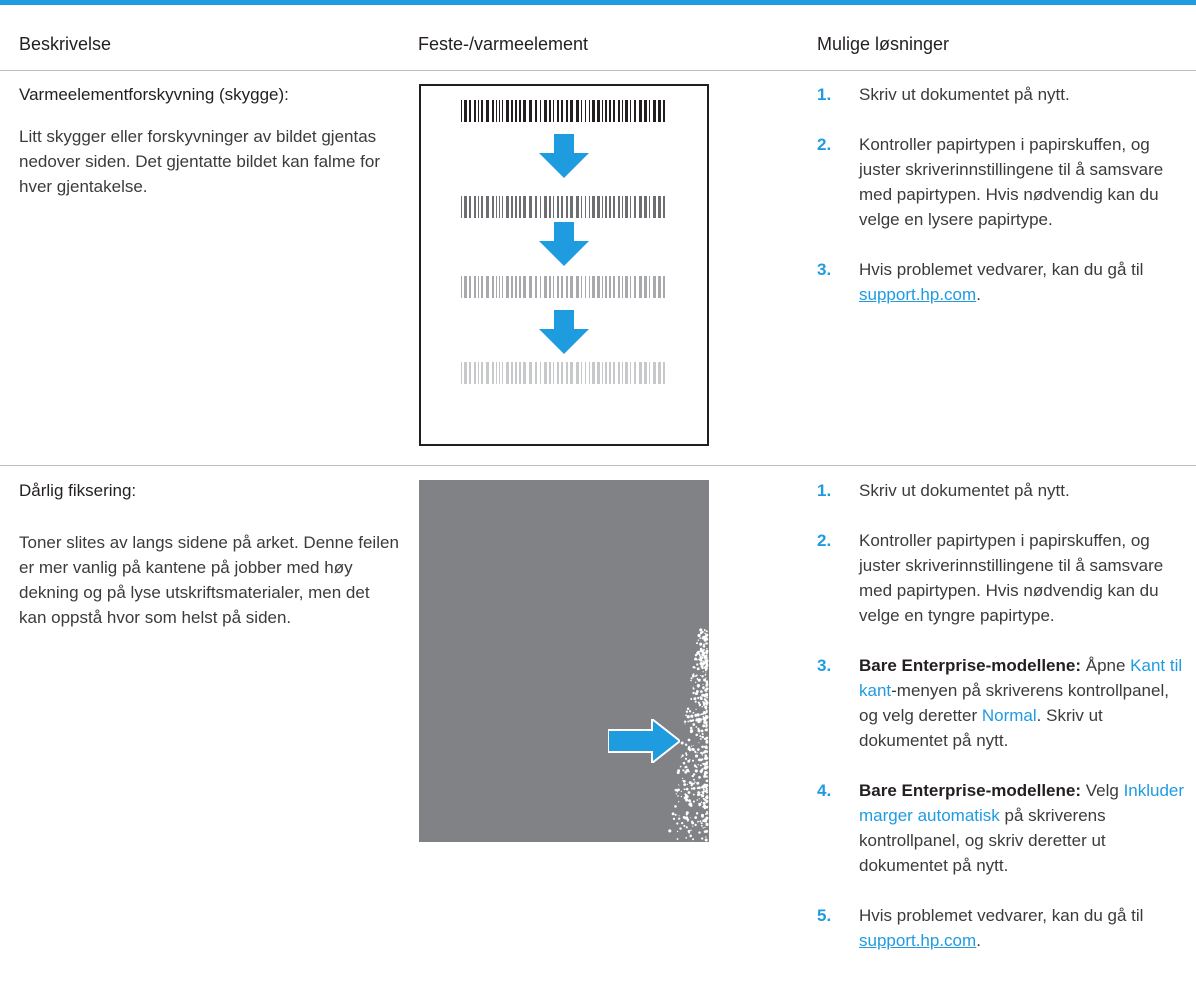  Describe the element at coordinates (154, 94) in the screenshot. I see `row-title: Varmeelementforskyvning (skygge):` at that location.